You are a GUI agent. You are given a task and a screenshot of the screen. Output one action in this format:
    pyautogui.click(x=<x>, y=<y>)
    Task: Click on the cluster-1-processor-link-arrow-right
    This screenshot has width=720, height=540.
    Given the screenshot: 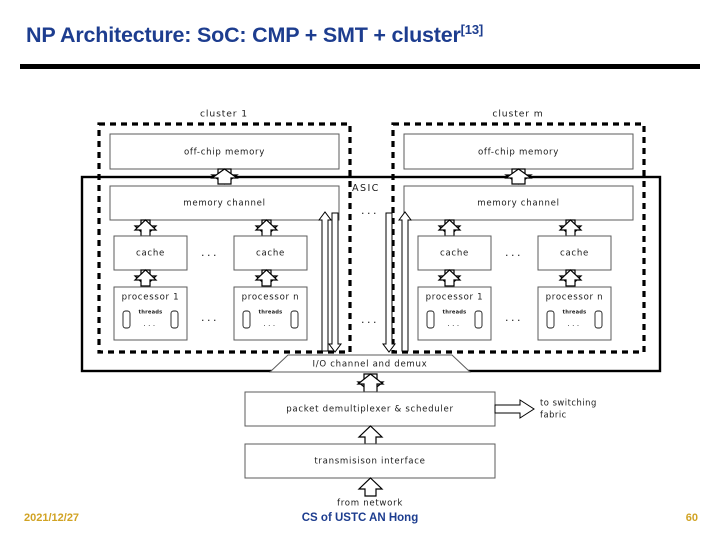 What is the action you would take?
    pyautogui.click(x=266, y=278)
    